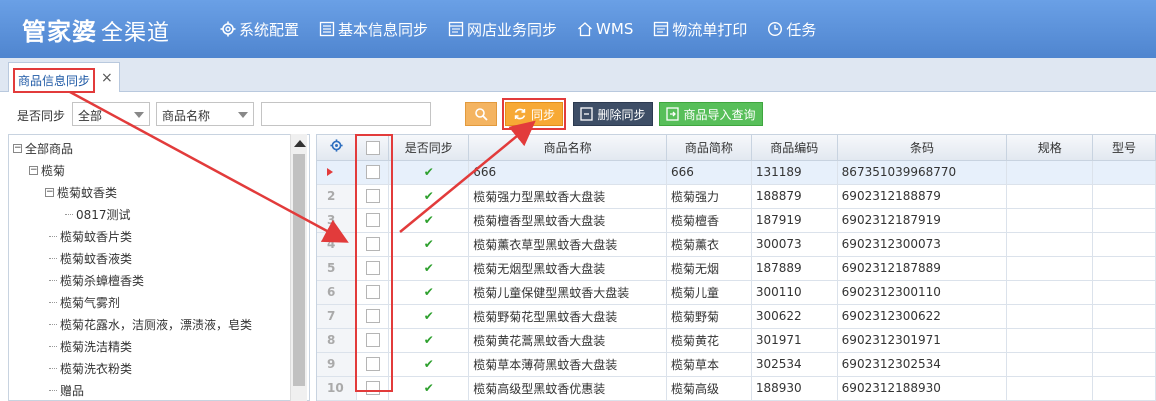 The image size is (1156, 401). I want to click on tree-node-item: 榄菊气雾剂, so click(84, 302).